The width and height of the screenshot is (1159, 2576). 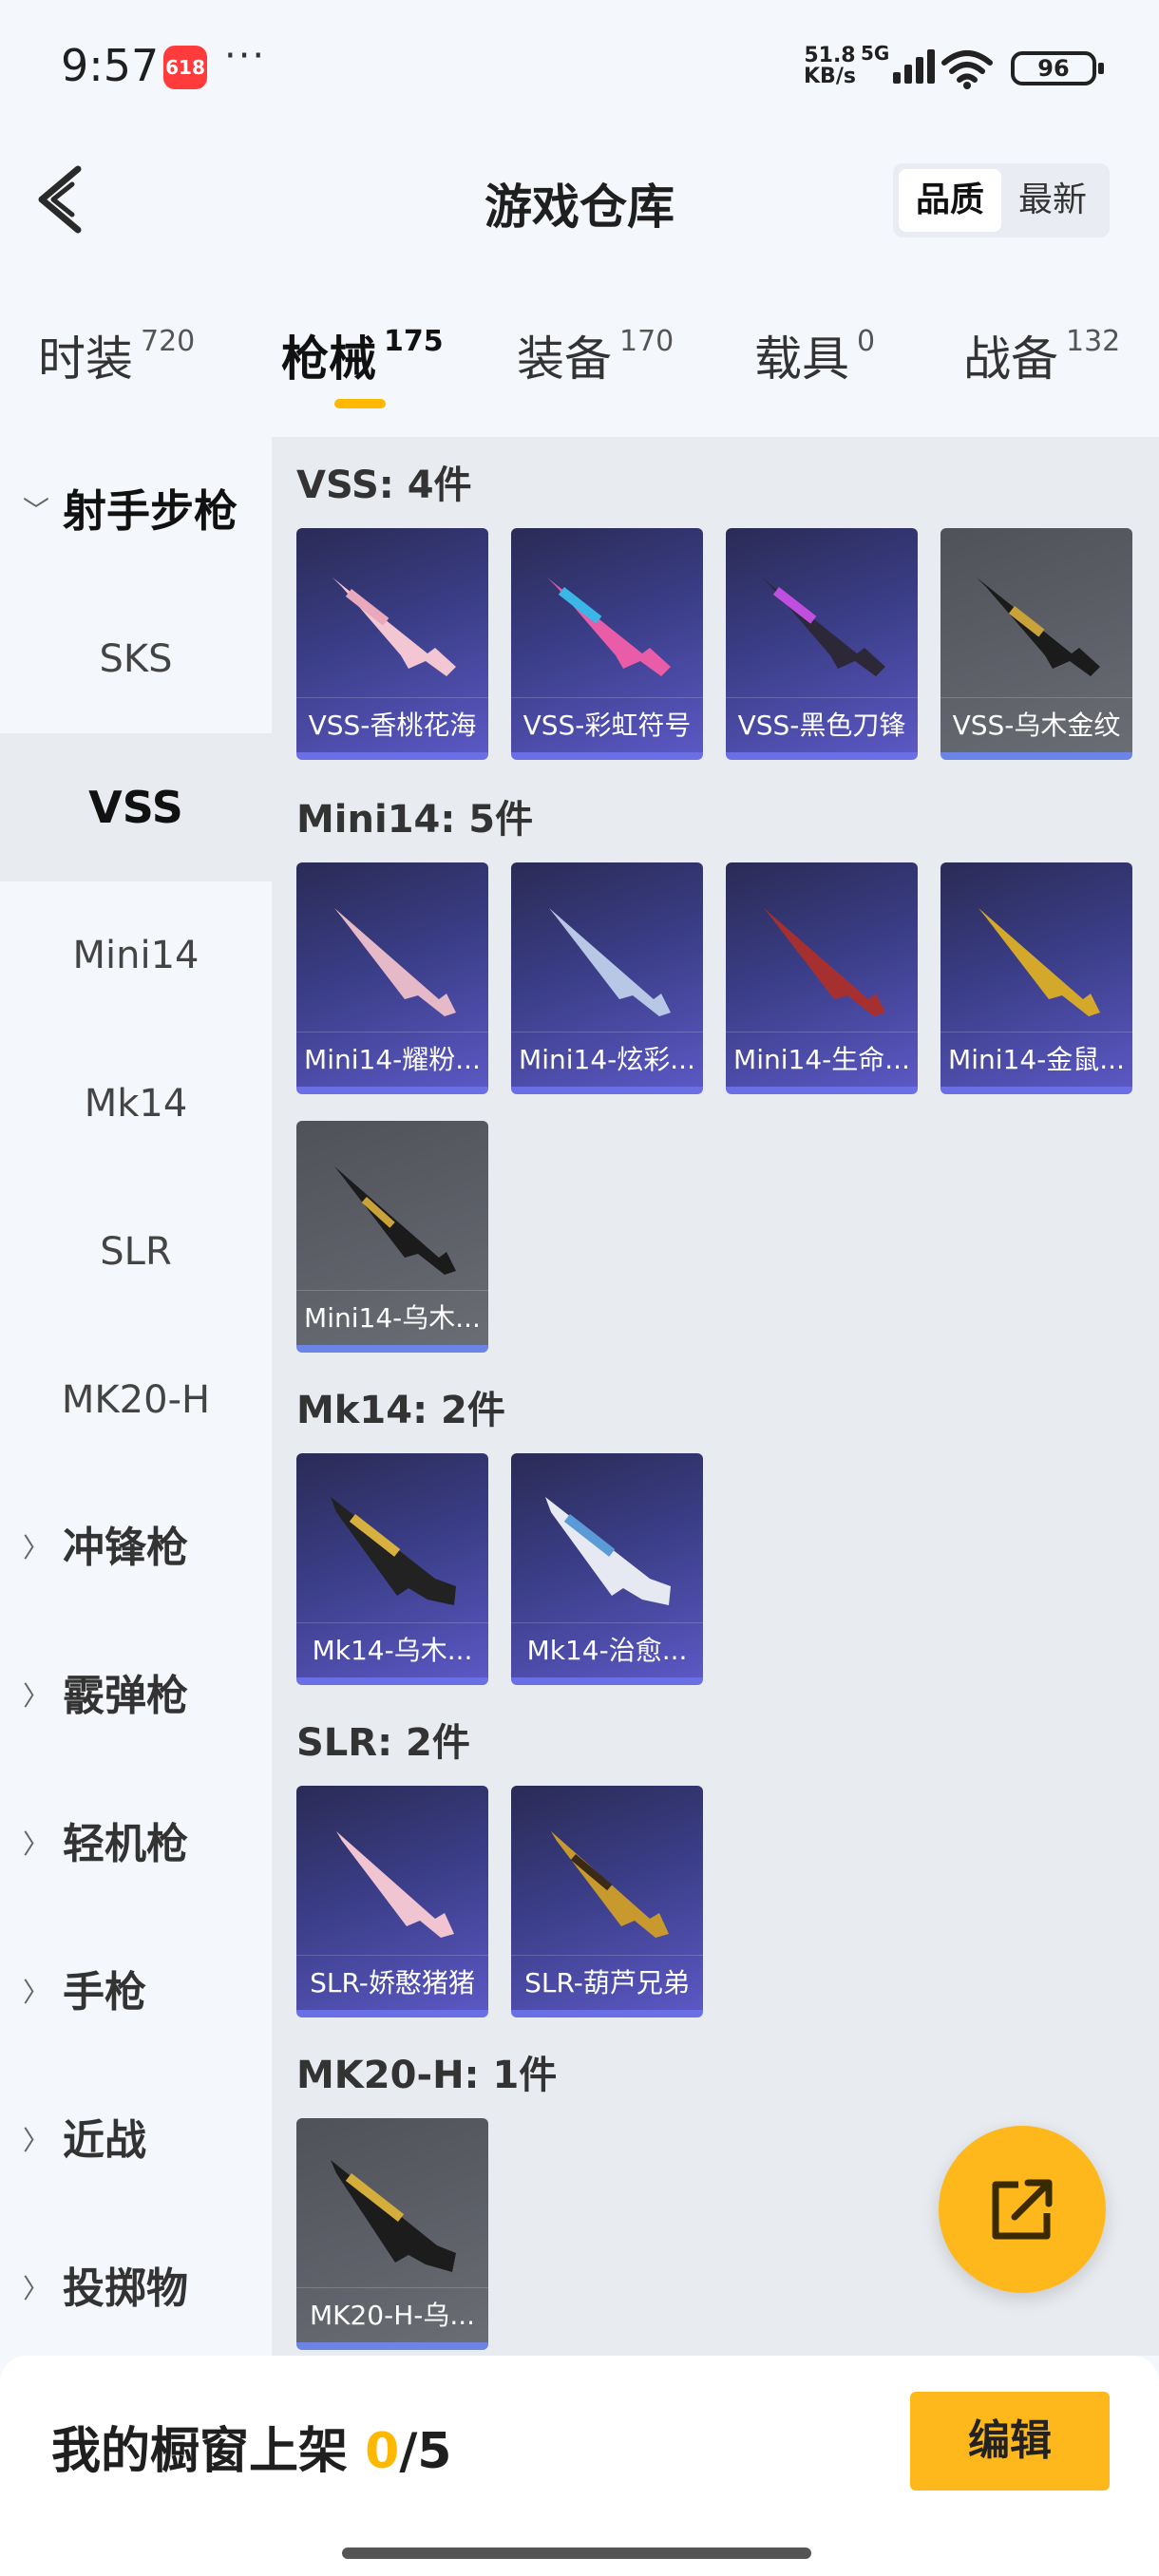 What do you see at coordinates (579, 2466) in the screenshot?
I see `bottom-bar: 我的橱窗上架 0/5 编辑` at bounding box center [579, 2466].